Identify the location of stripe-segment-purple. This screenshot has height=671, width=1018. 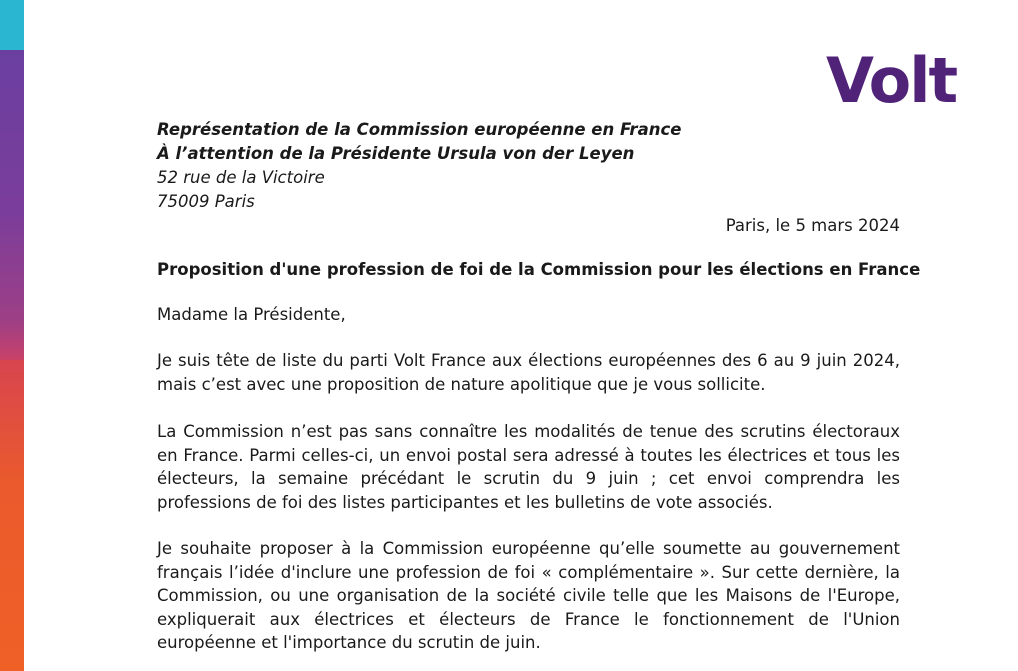
(12, 185).